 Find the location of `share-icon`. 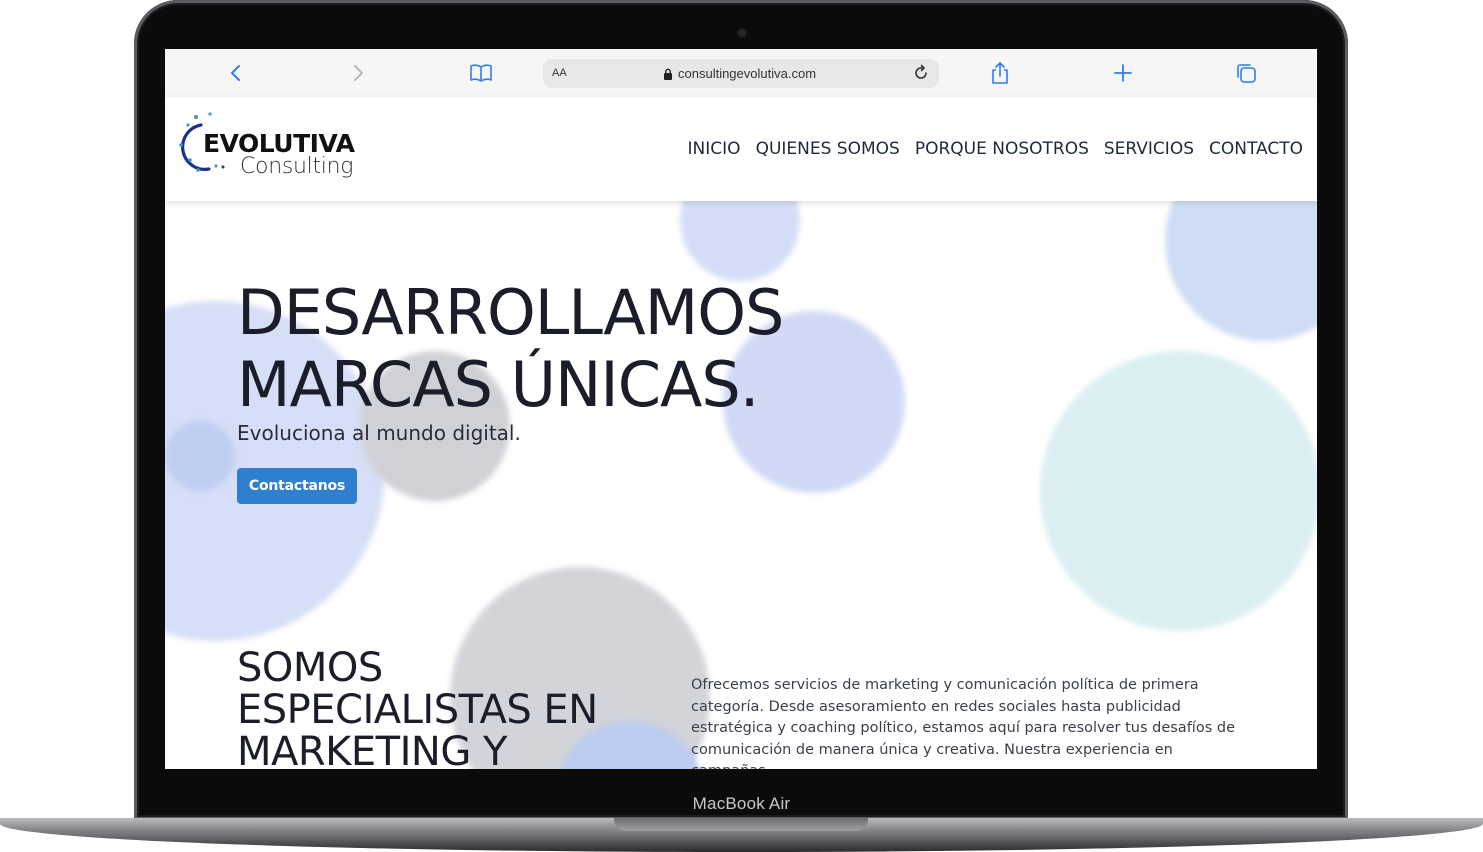

share-icon is located at coordinates (1000, 73).